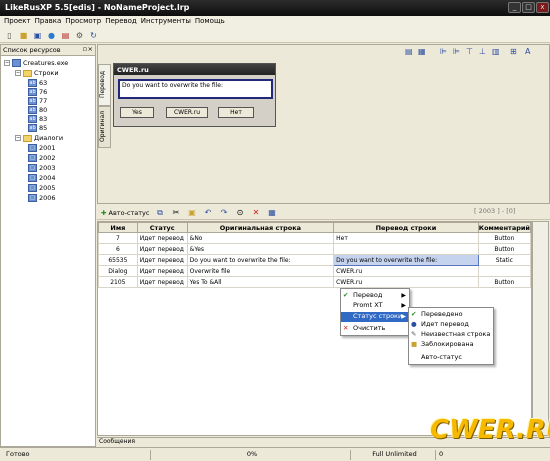 This screenshot has height=461, width=550. Describe the element at coordinates (104, 212) in the screenshot. I see `auto-status-icon: ✚` at that location.